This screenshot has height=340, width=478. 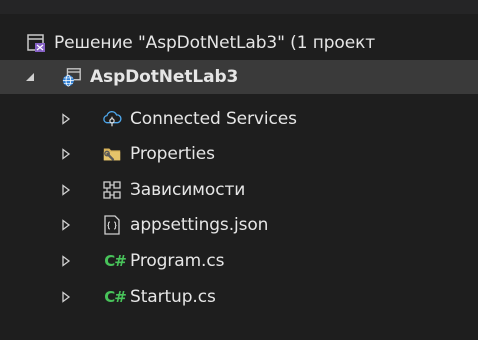 What do you see at coordinates (172, 154) in the screenshot?
I see `item-label: Properties` at bounding box center [172, 154].